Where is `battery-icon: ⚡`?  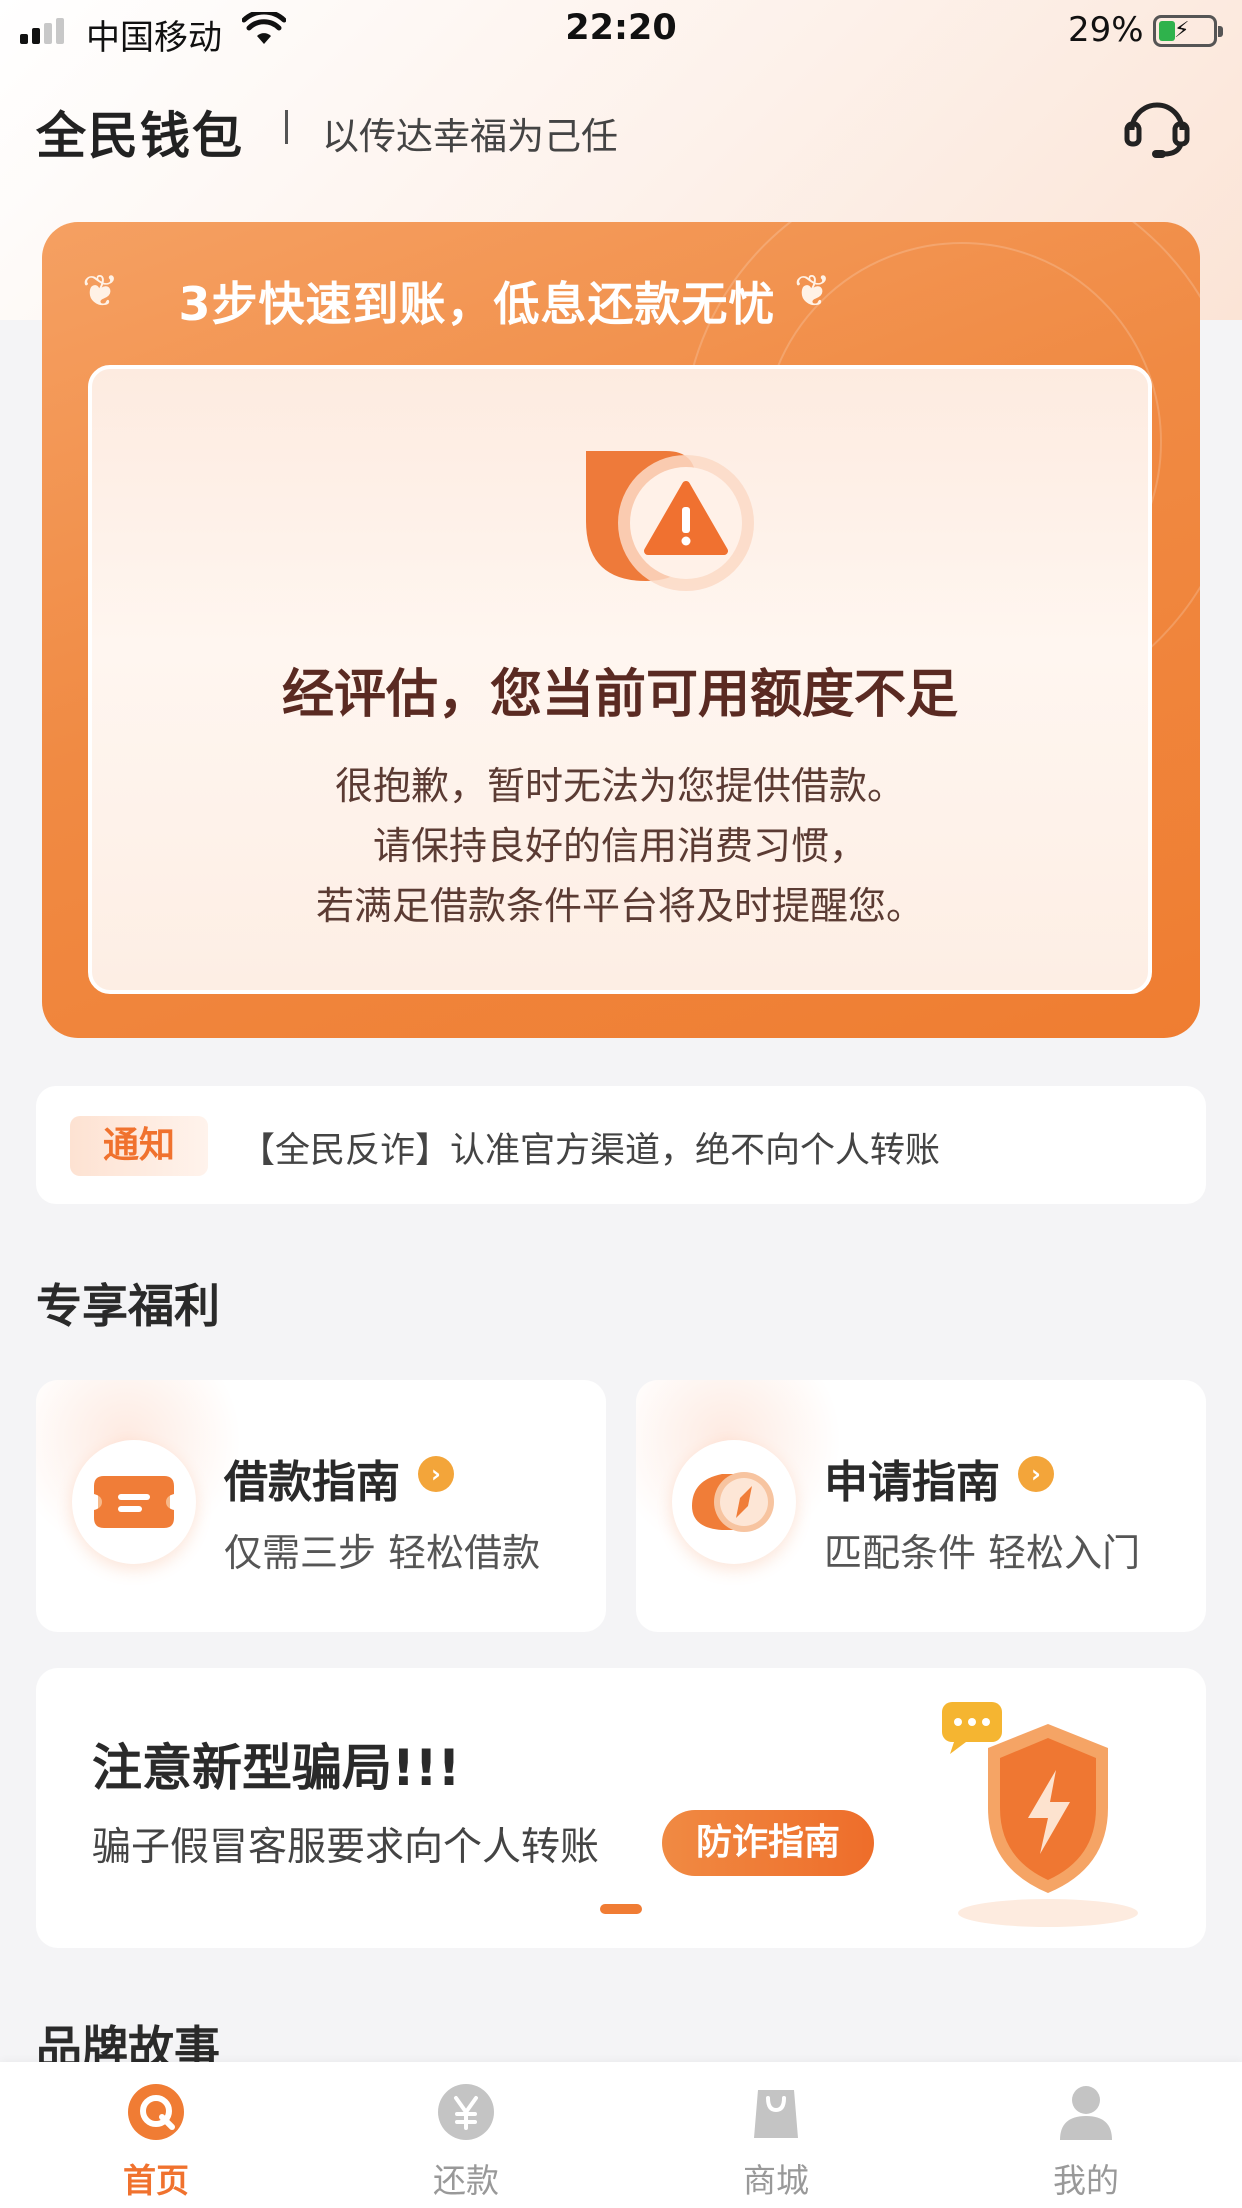 battery-icon: ⚡ is located at coordinates (1188, 31).